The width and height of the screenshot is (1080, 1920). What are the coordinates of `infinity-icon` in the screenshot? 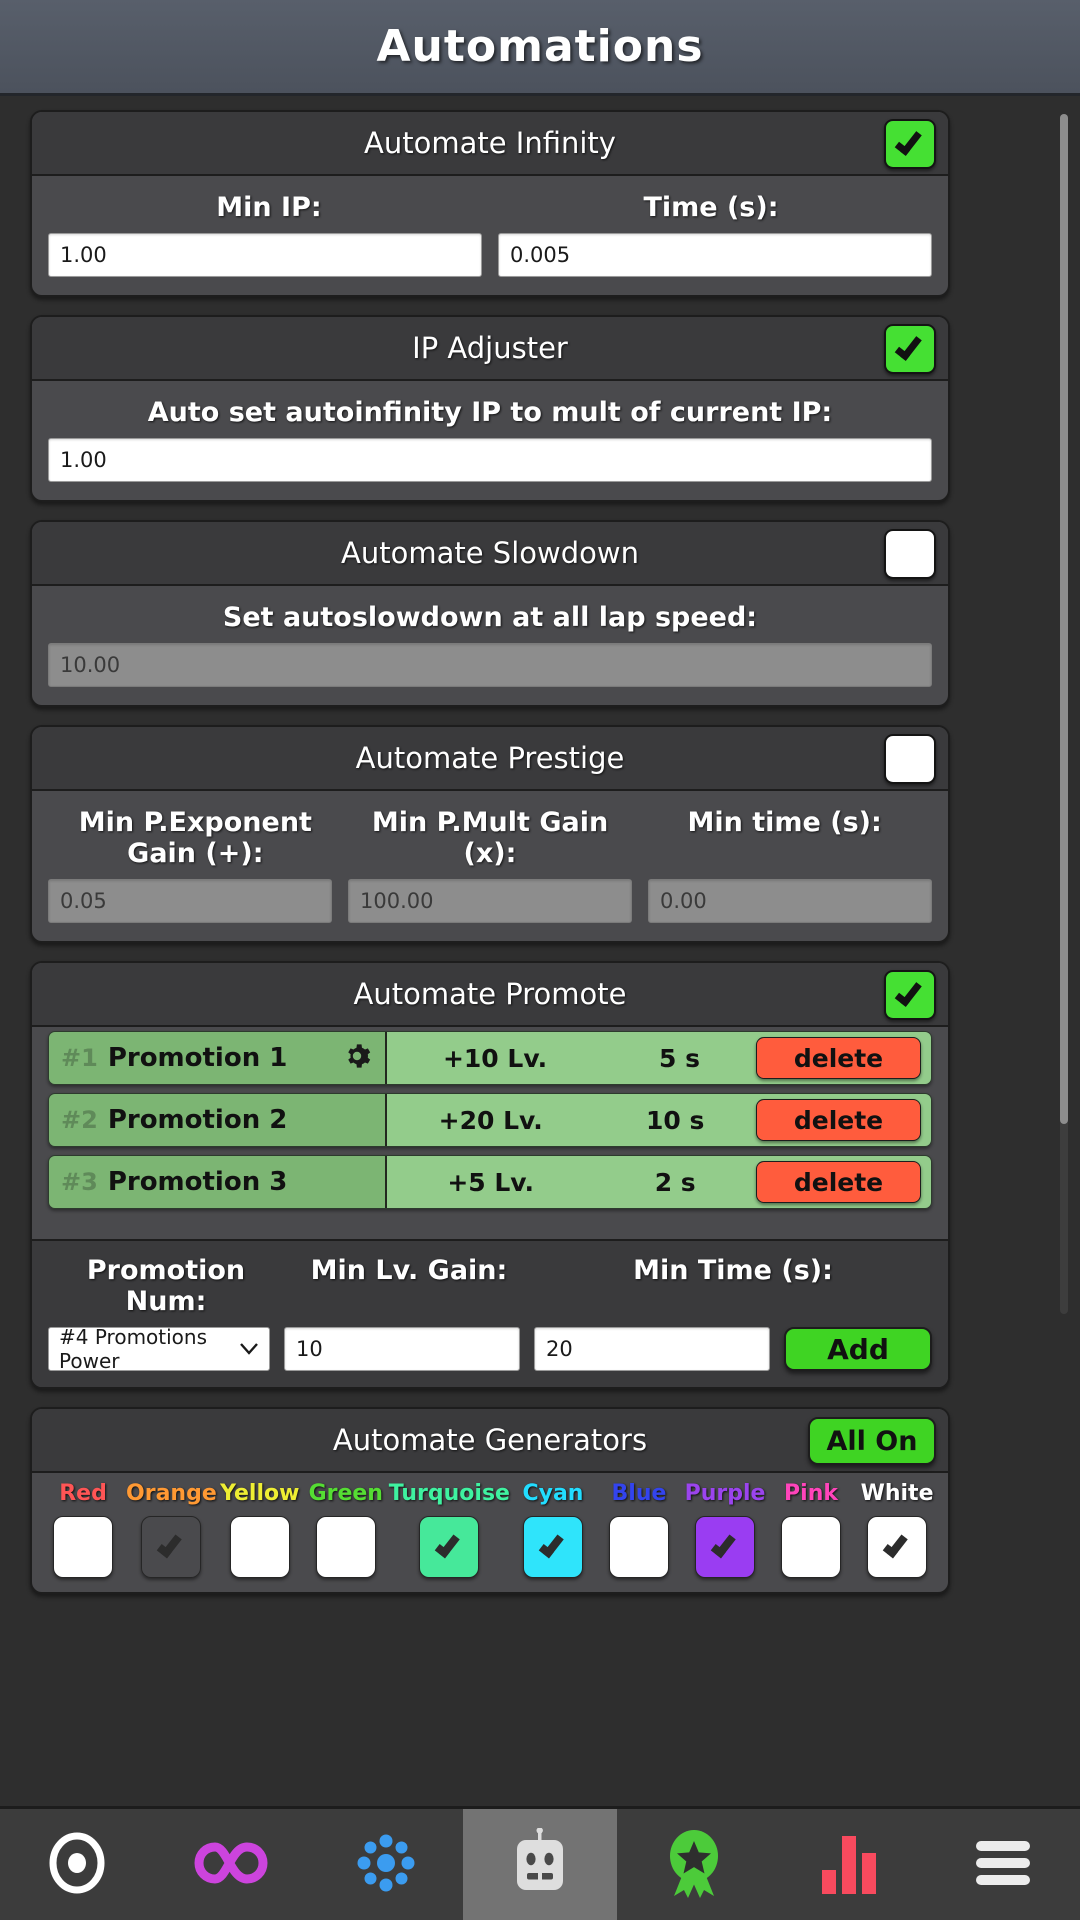 It's located at (231, 1865).